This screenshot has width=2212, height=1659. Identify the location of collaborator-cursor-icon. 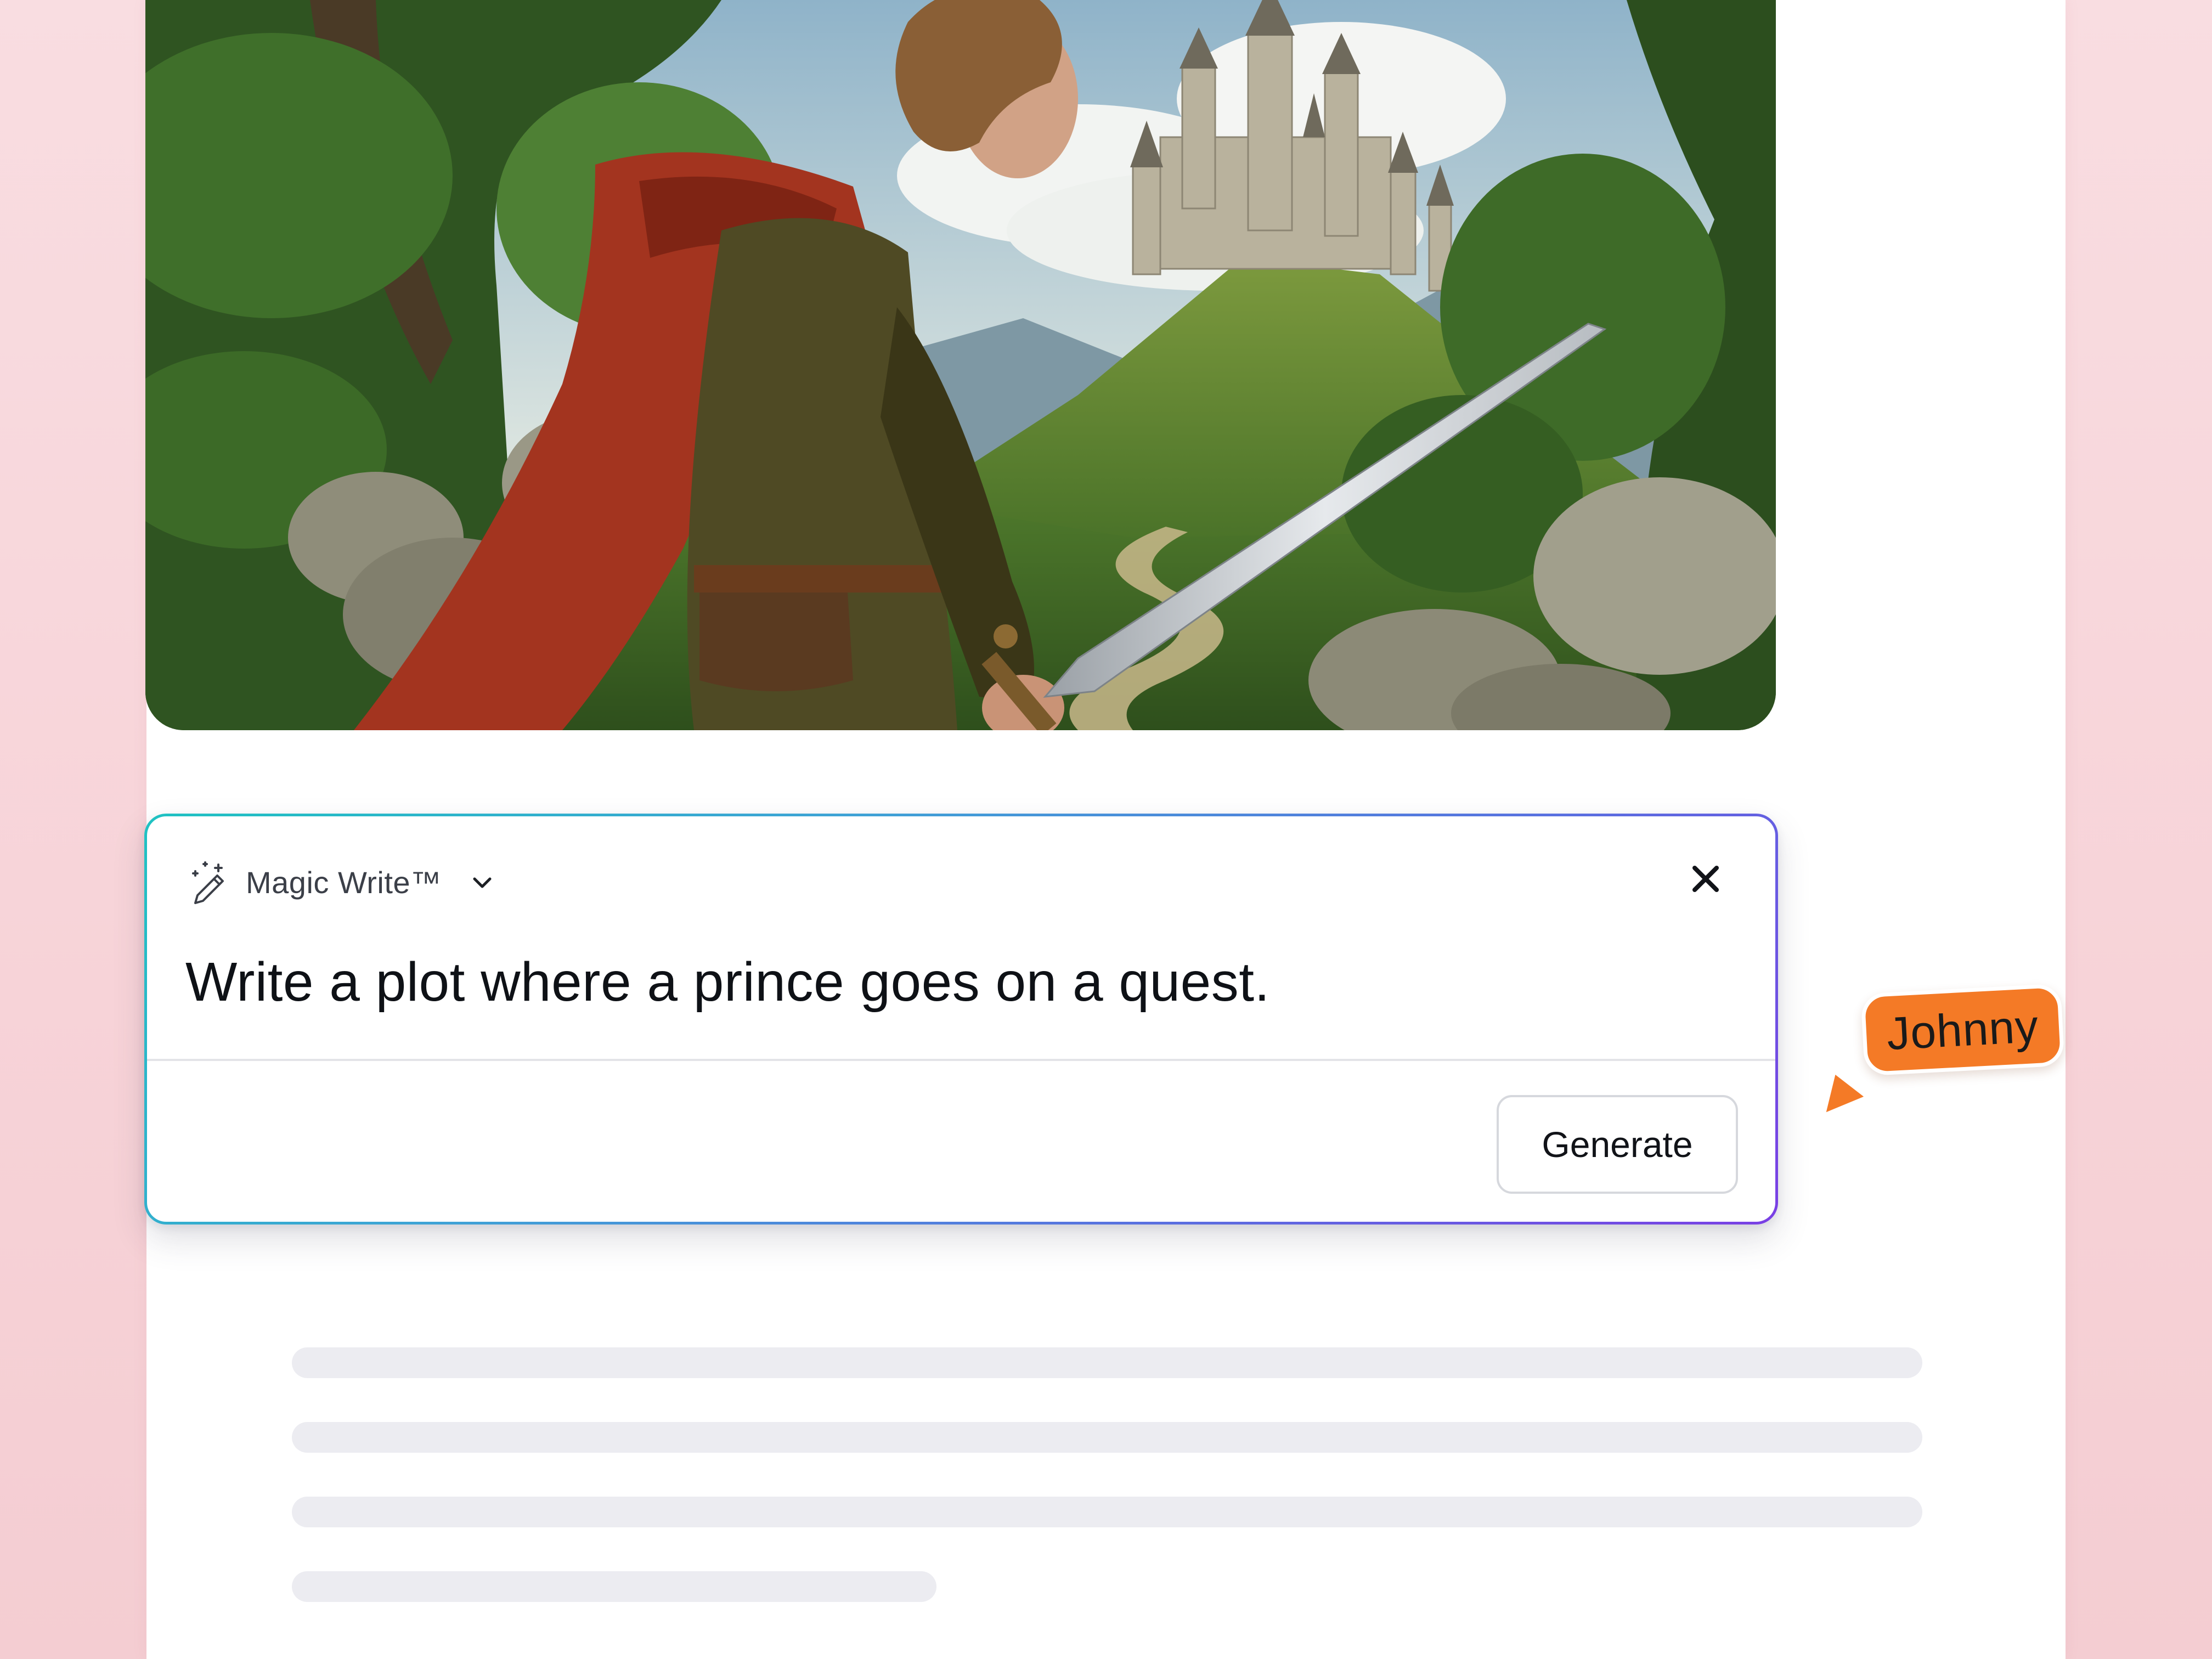
(1843, 1093).